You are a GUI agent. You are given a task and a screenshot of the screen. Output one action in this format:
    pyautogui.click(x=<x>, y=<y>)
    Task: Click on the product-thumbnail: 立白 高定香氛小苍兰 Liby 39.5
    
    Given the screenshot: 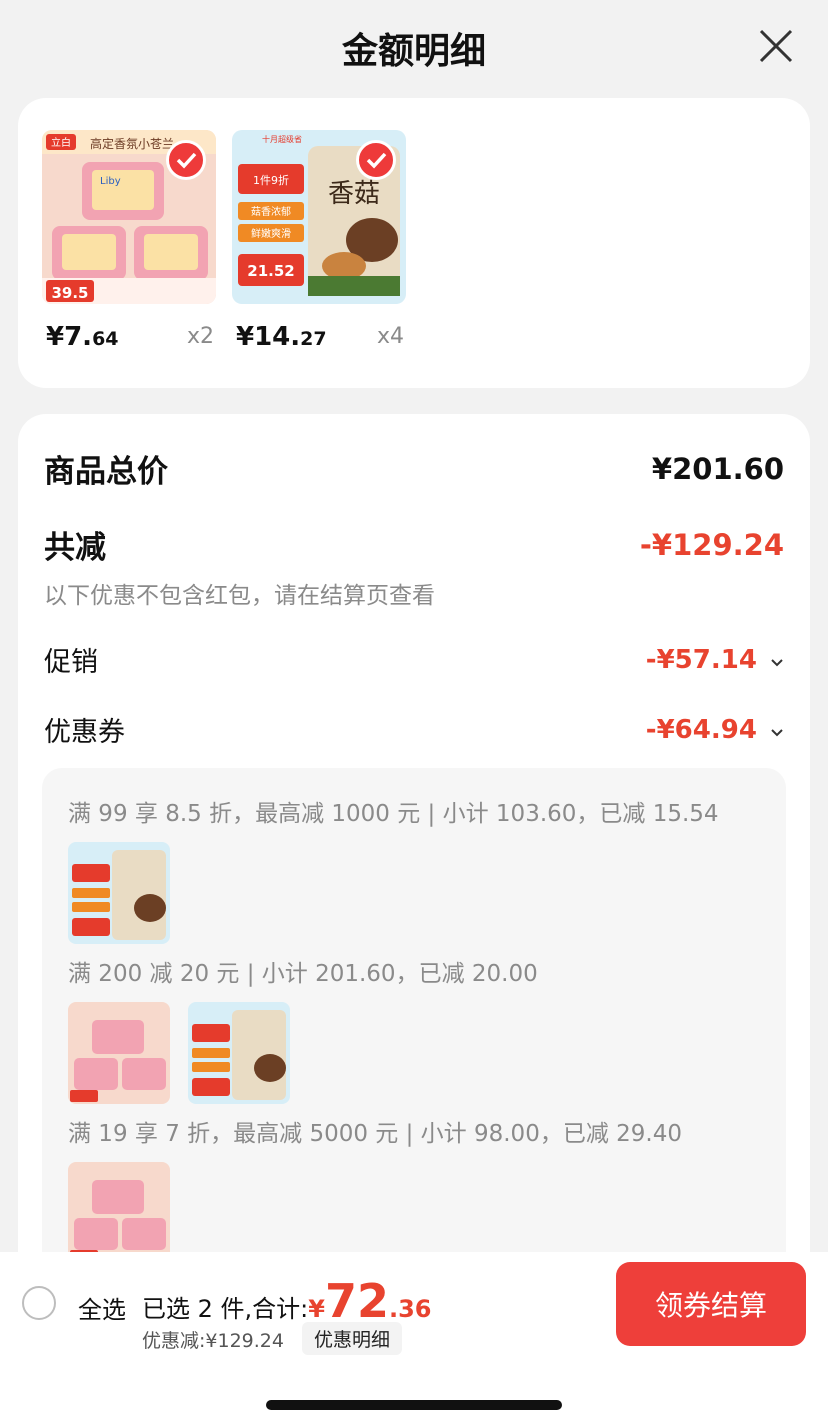 What is the action you would take?
    pyautogui.click(x=129, y=217)
    